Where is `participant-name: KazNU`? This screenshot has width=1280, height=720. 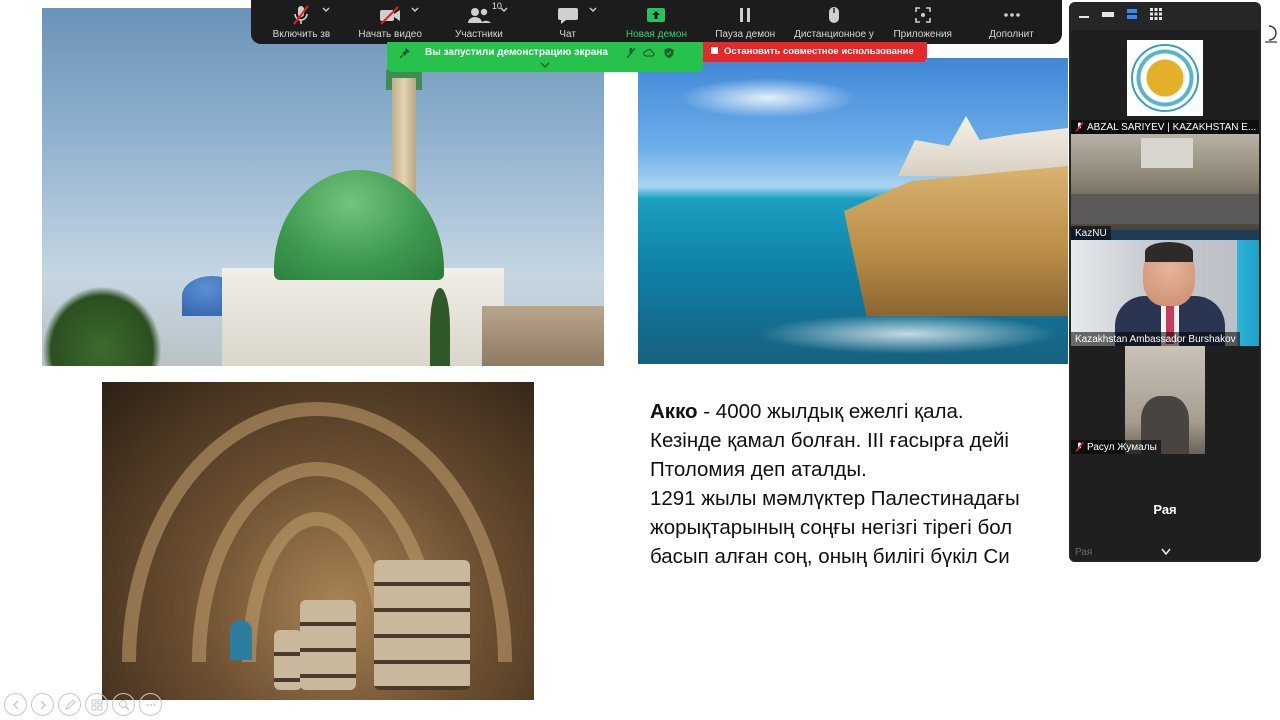 participant-name: KazNU is located at coordinates (1091, 233).